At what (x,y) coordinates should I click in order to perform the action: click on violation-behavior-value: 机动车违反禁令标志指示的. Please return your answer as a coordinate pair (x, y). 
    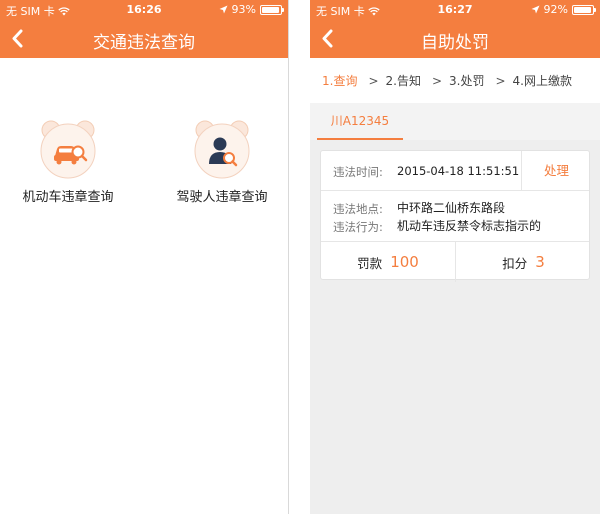
    Looking at the image, I should click on (469, 226).